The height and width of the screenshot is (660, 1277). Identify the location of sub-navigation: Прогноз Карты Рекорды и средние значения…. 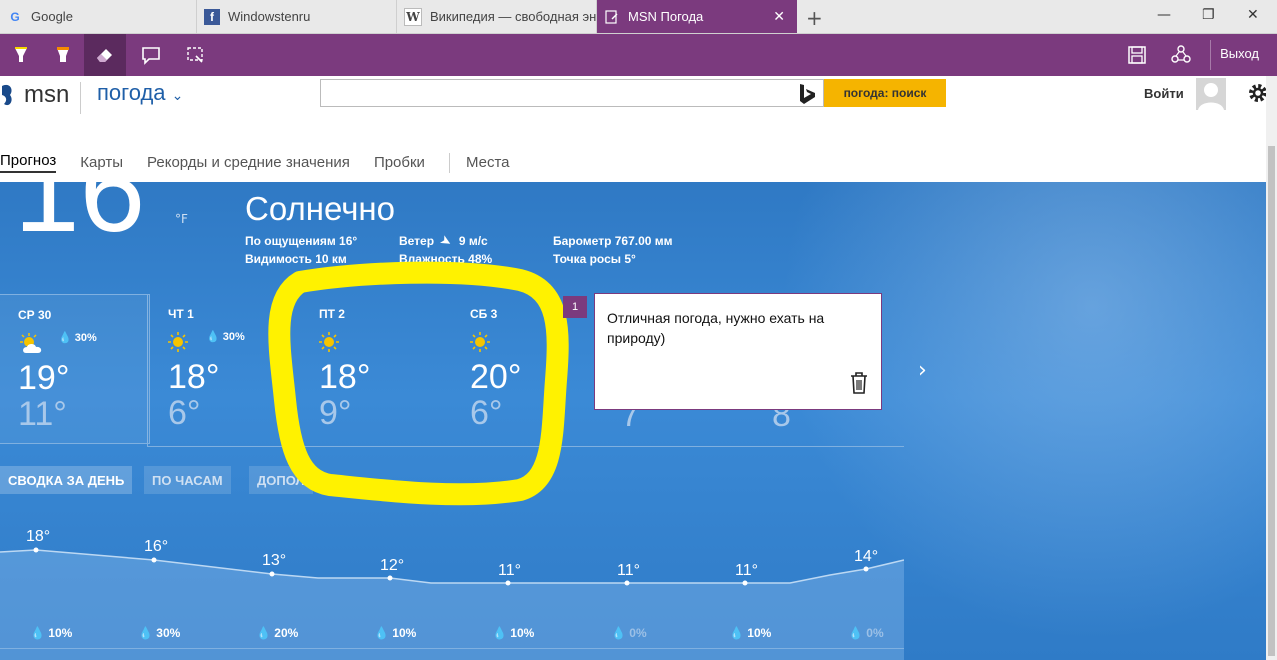
(267, 162).